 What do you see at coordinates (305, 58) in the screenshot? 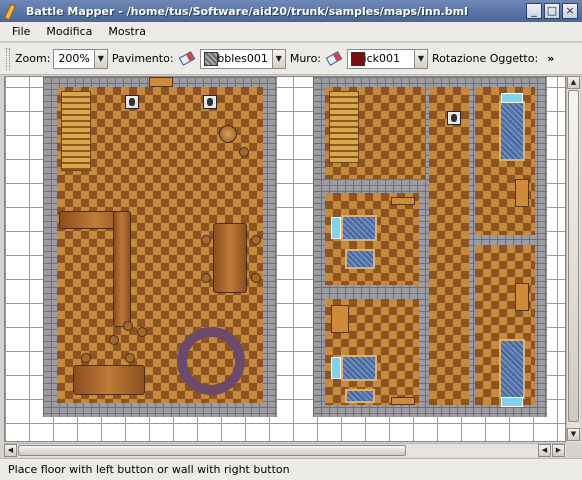
I see `wall-label: Muro:` at bounding box center [305, 58].